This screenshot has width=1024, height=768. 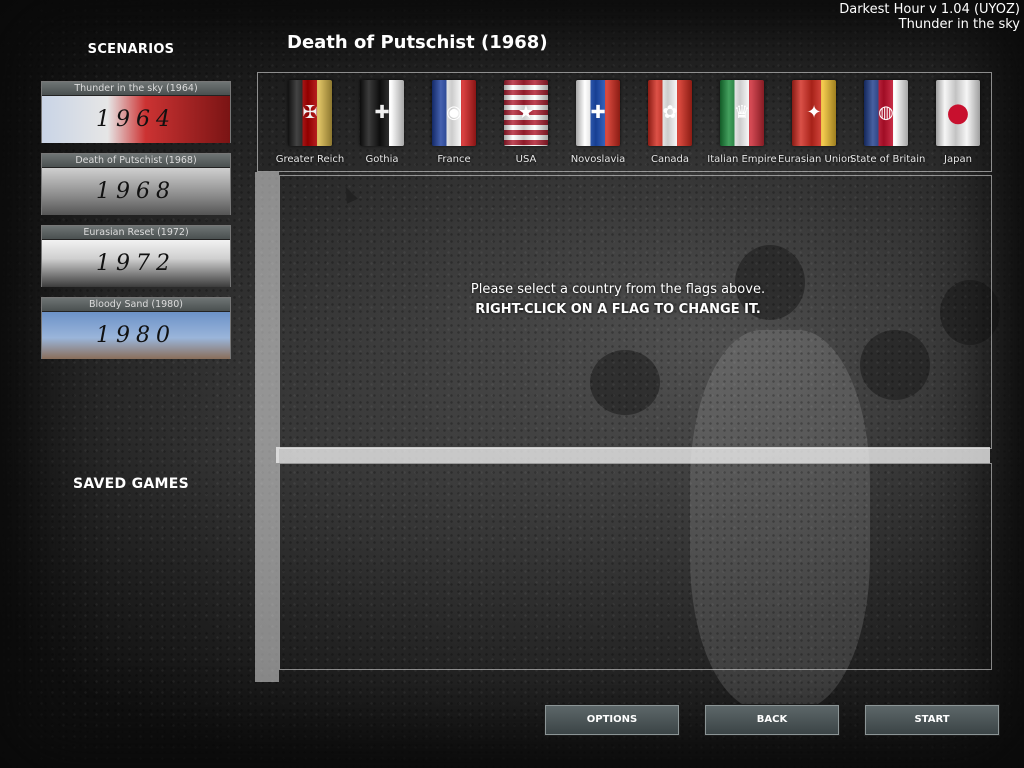 I want to click on flag-gothia: ✚ Gothia, so click(x=382, y=122).